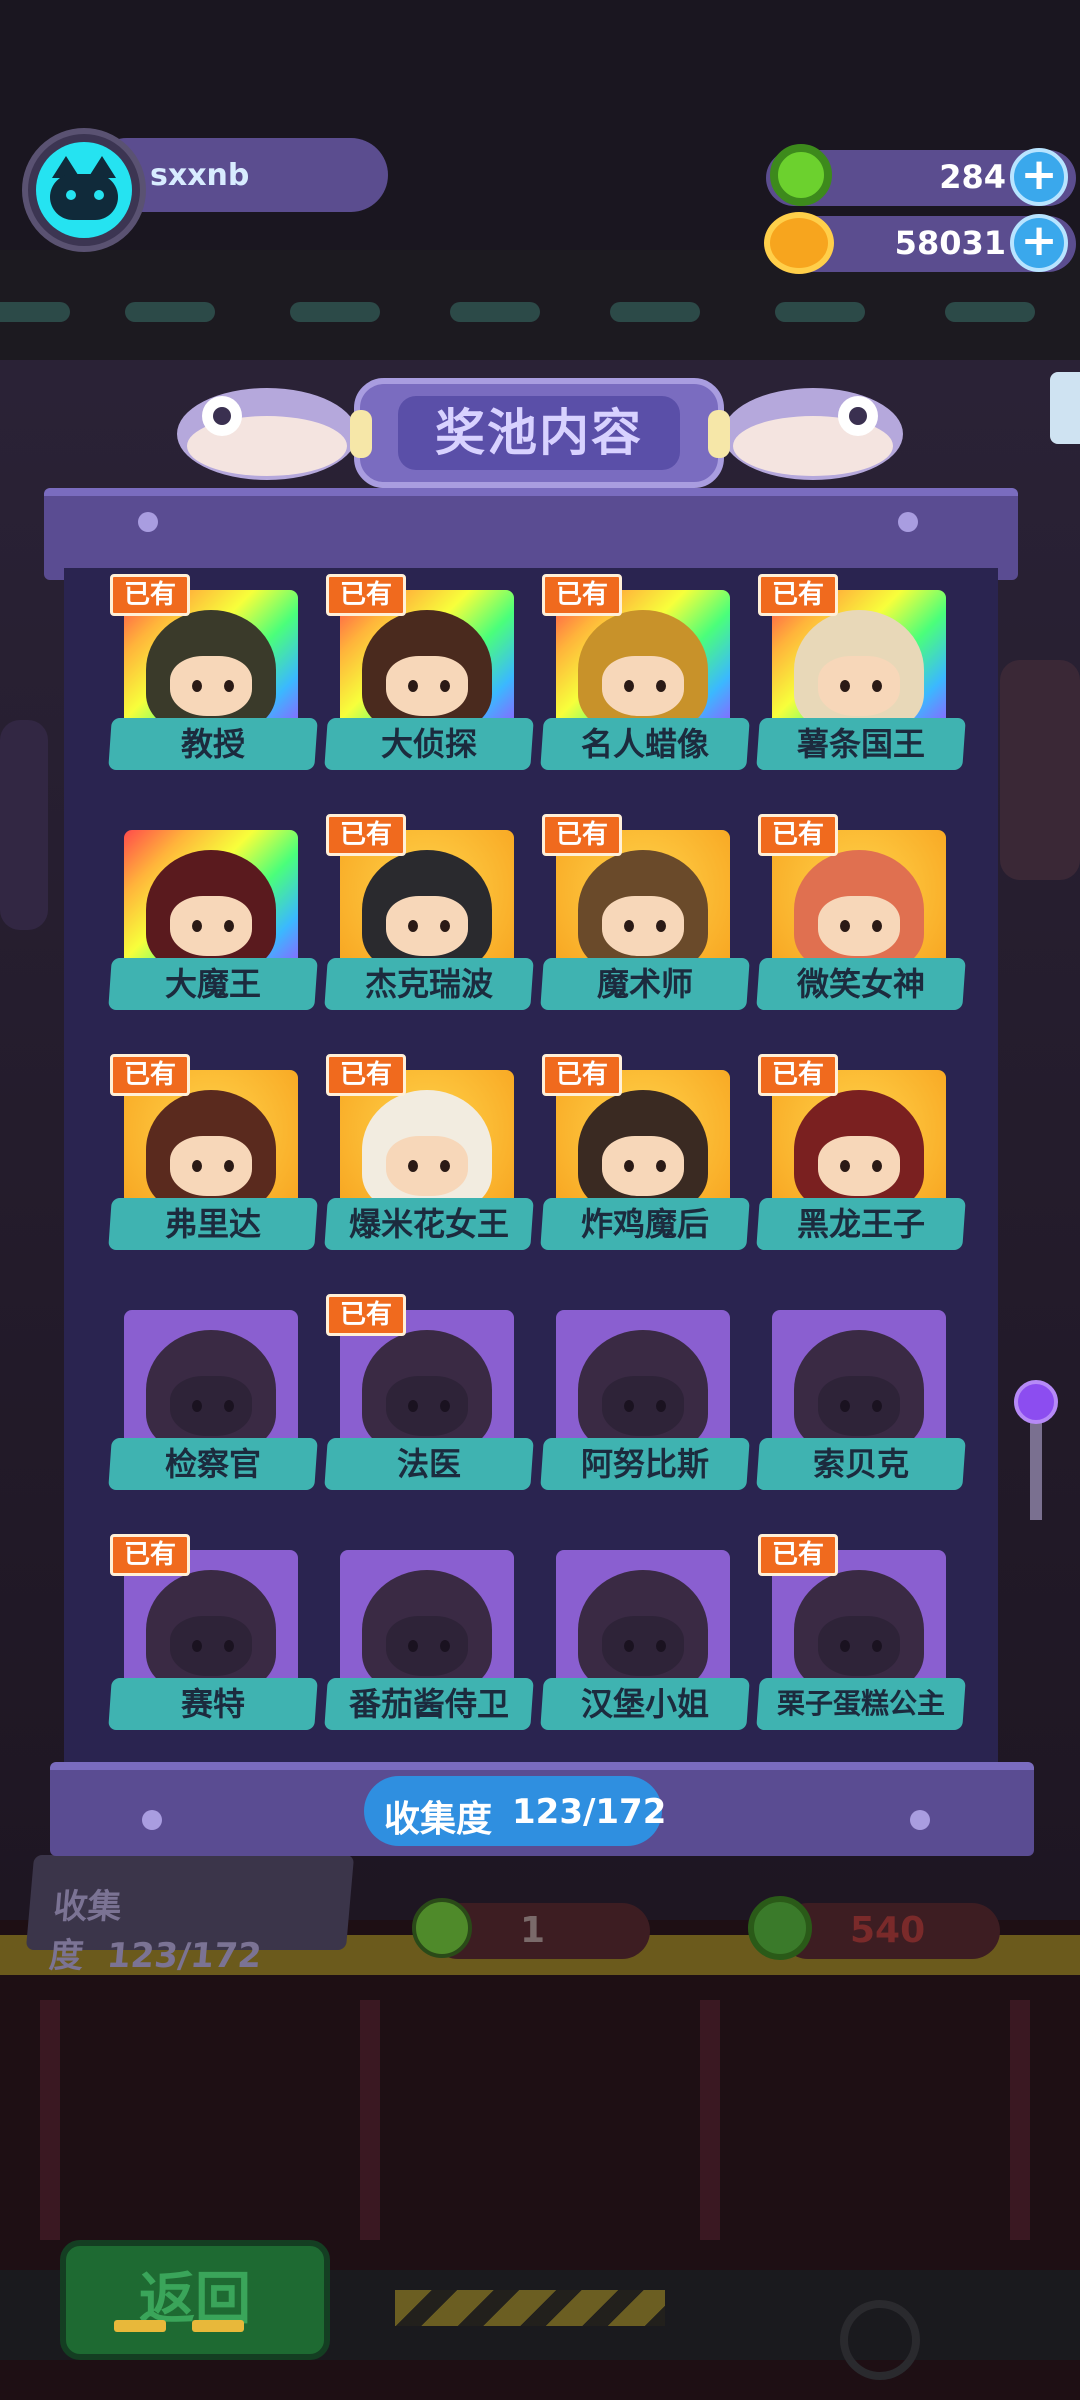 The width and height of the screenshot is (1080, 2400). Describe the element at coordinates (719, 434) in the screenshot. I see `title-plate-cap` at that location.